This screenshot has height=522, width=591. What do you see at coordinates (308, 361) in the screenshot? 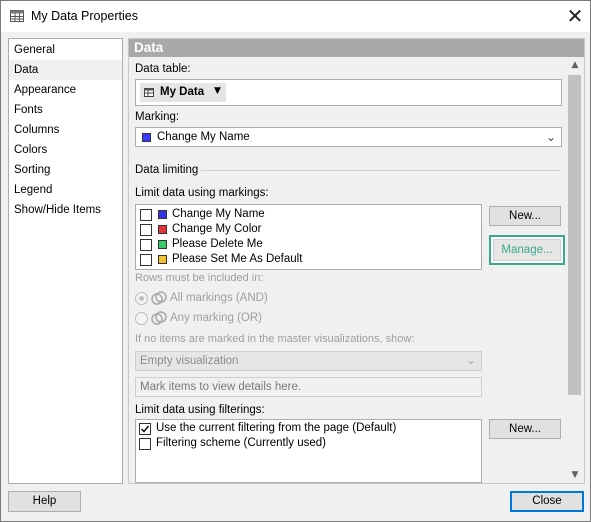
I see `empty-visualization-select: Empty visualization ⌄` at bounding box center [308, 361].